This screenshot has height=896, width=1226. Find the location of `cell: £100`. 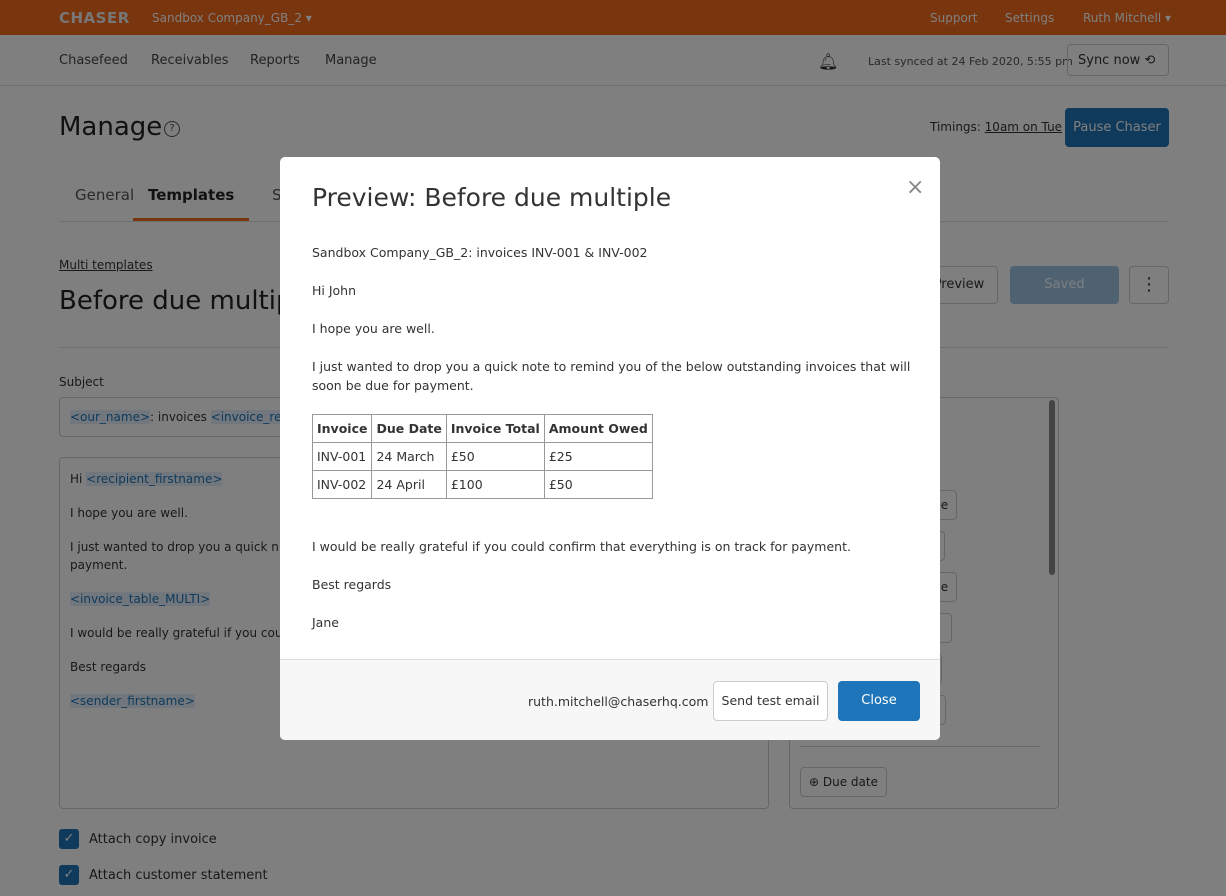

cell: £100 is located at coordinates (495, 484).